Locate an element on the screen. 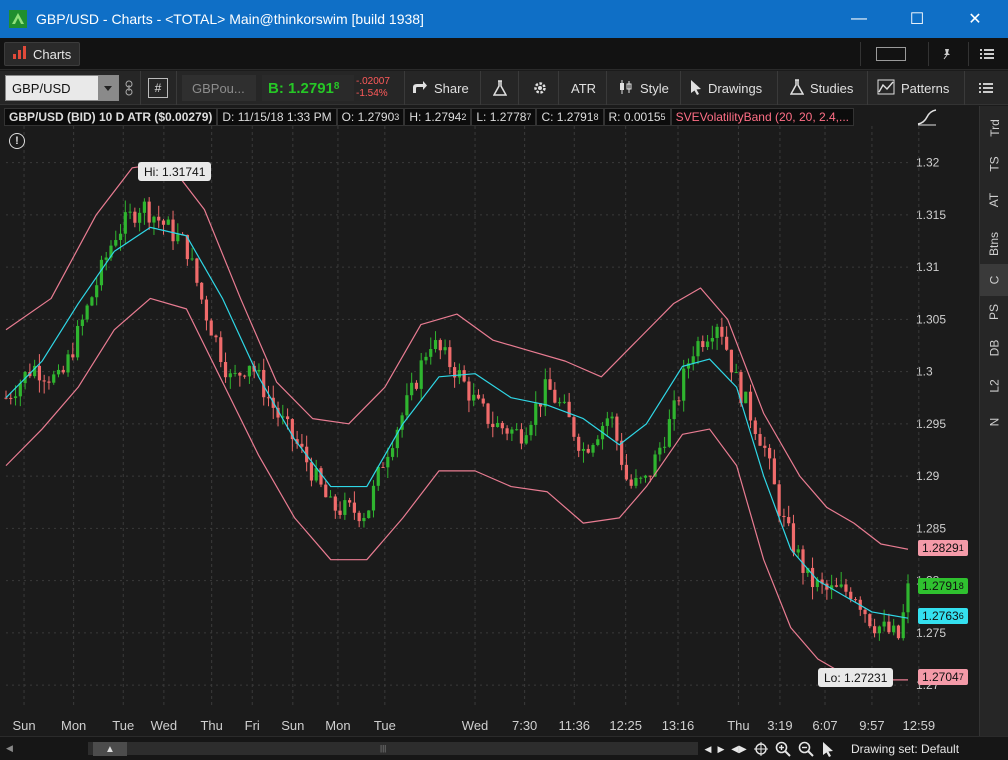 This screenshot has width=1008, height=760. cursor-icon is located at coordinates (828, 749).